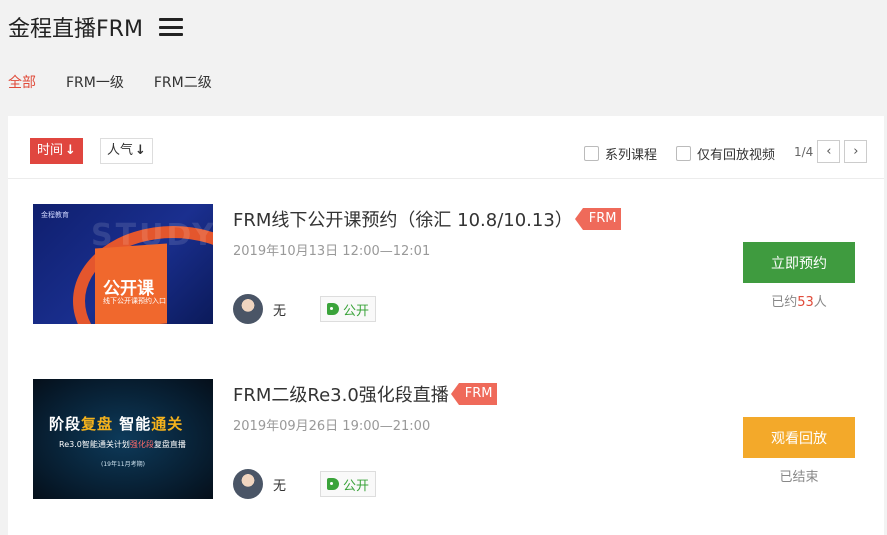 This screenshot has height=535, width=887. Describe the element at coordinates (805, 302) in the screenshot. I see `reservation-number: 53` at that location.